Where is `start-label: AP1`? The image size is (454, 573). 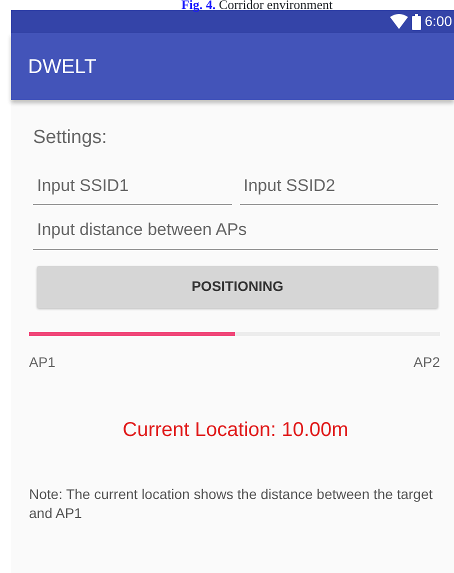 start-label: AP1 is located at coordinates (42, 362).